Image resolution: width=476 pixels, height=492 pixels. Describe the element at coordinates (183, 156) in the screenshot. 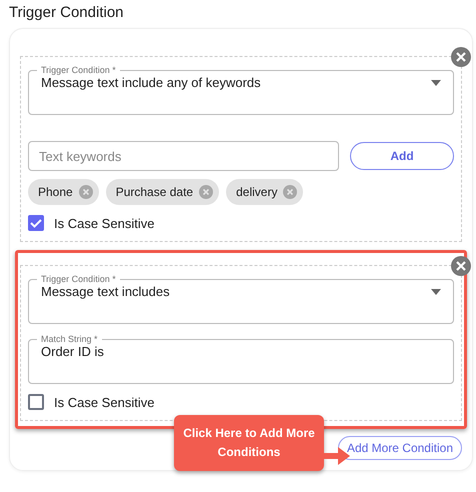

I see `keyword-input-field: Text keywords` at that location.